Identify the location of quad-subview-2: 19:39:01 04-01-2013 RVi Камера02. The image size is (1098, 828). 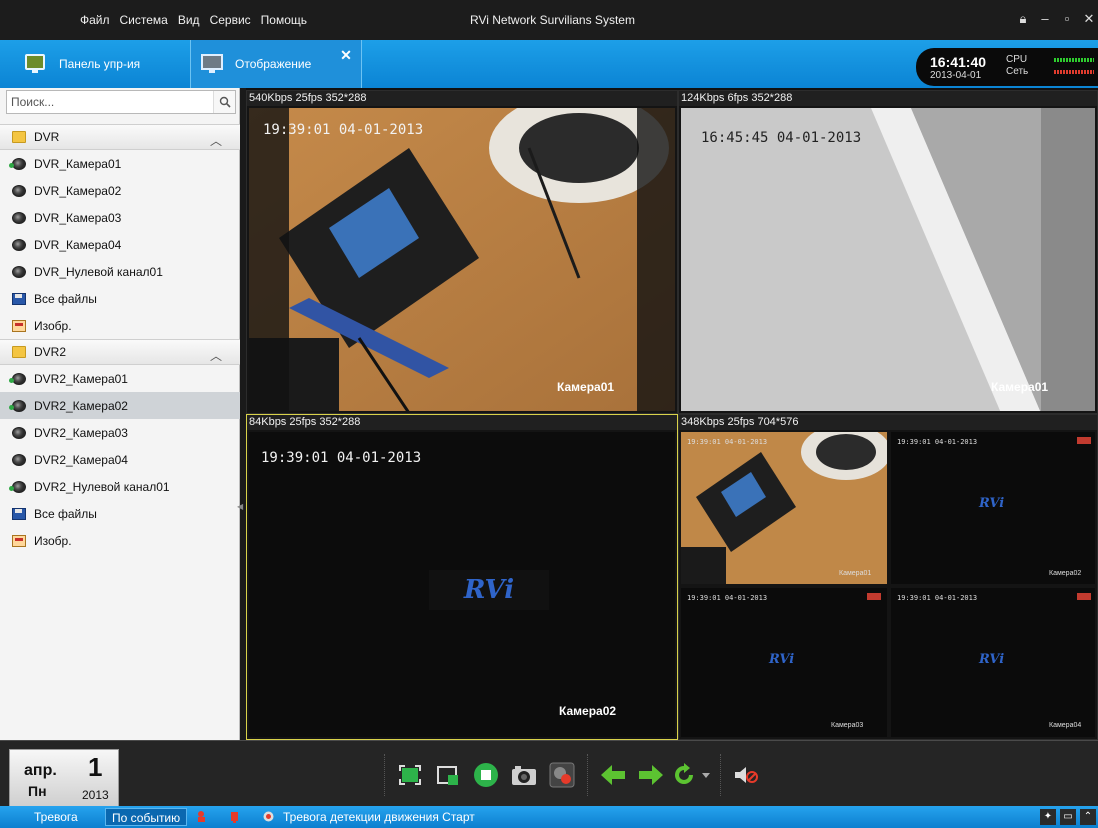
(993, 508).